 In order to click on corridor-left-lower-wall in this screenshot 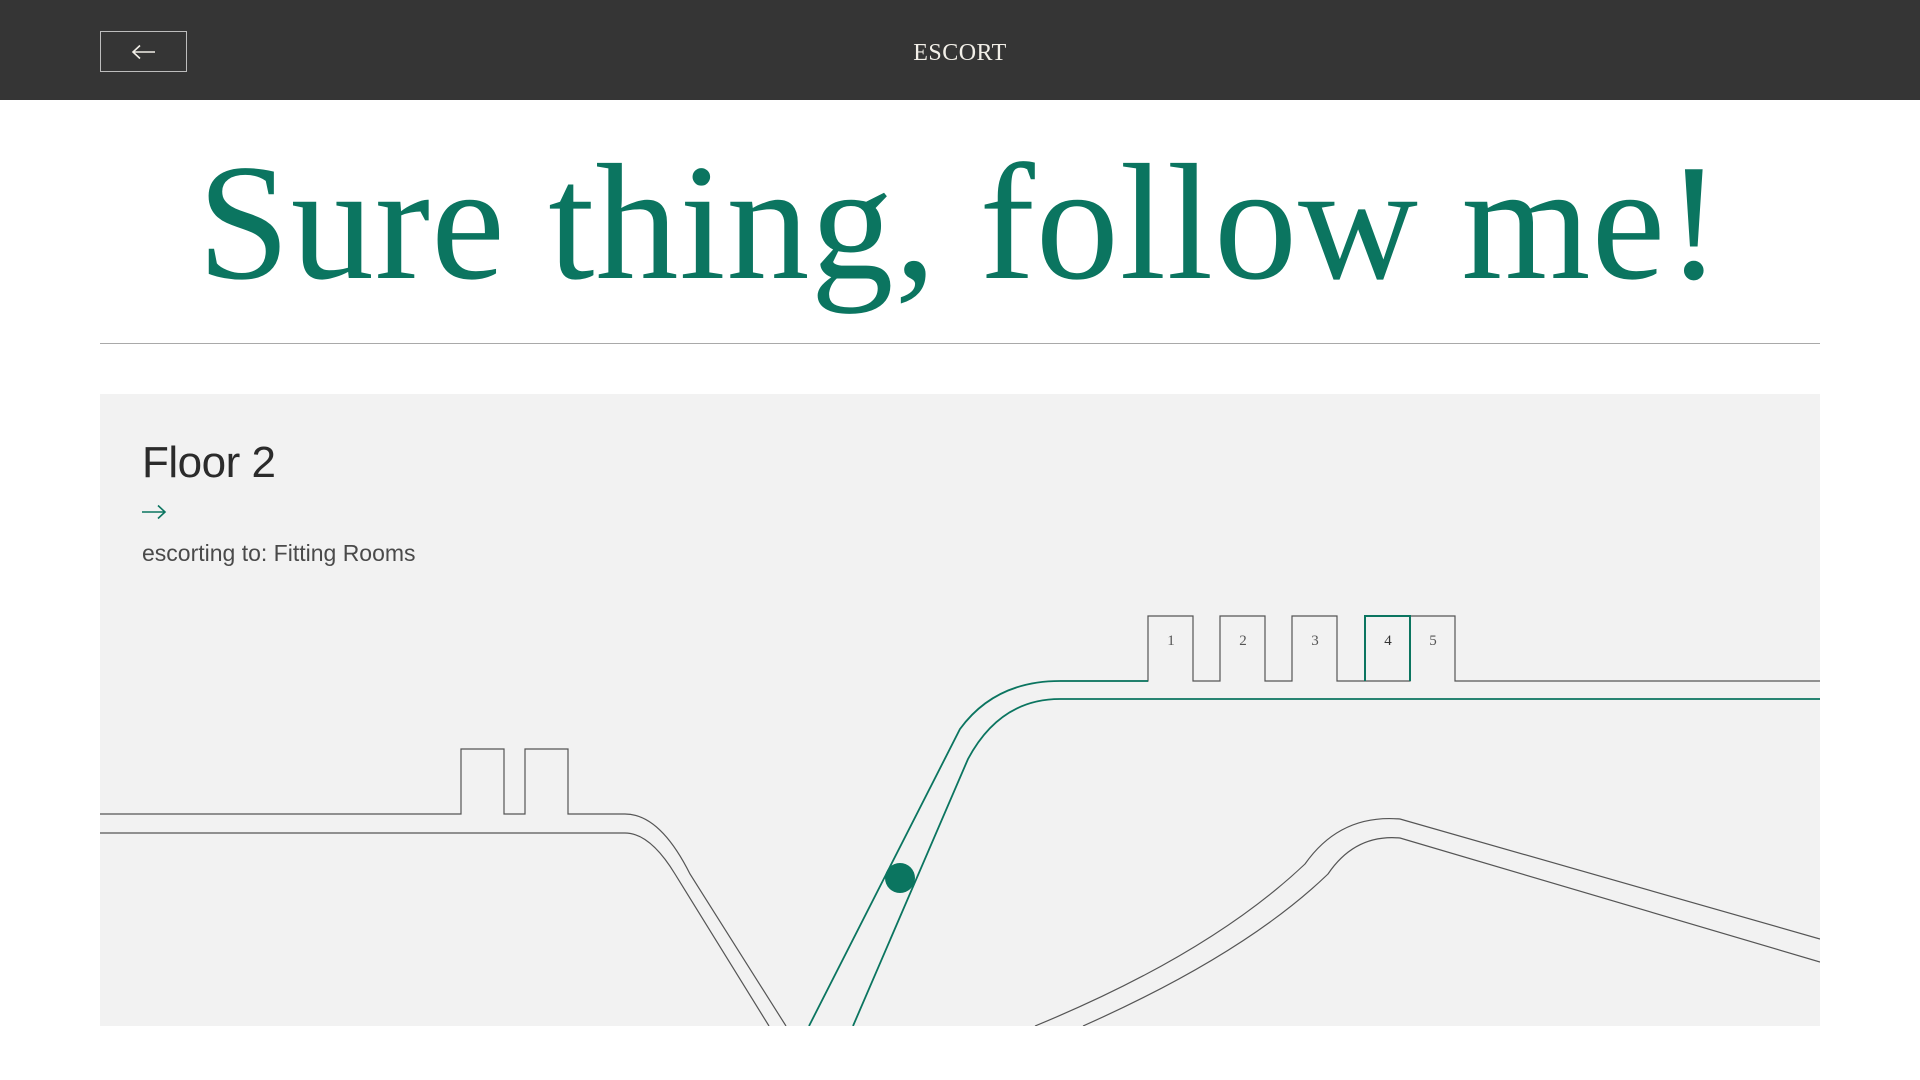, I will do `click(435, 929)`.